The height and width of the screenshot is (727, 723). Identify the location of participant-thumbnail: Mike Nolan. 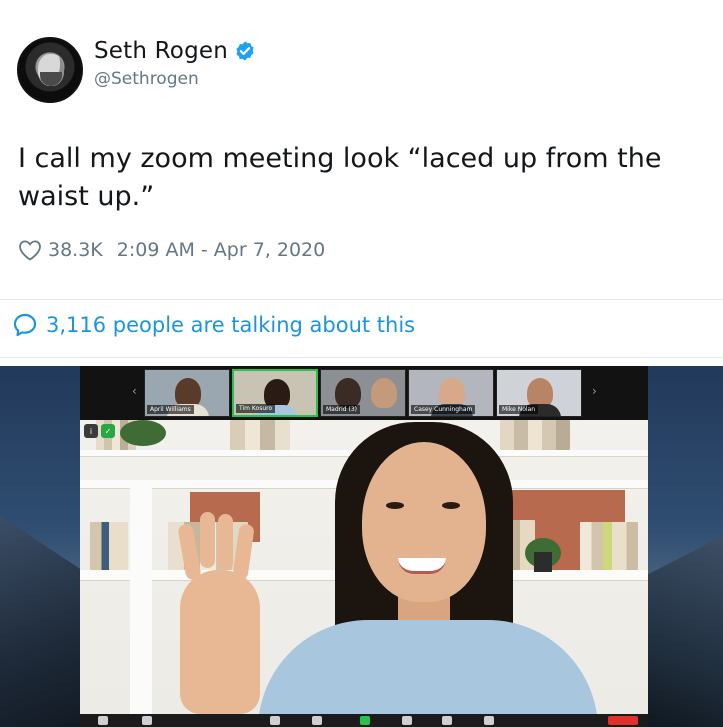
(539, 393).